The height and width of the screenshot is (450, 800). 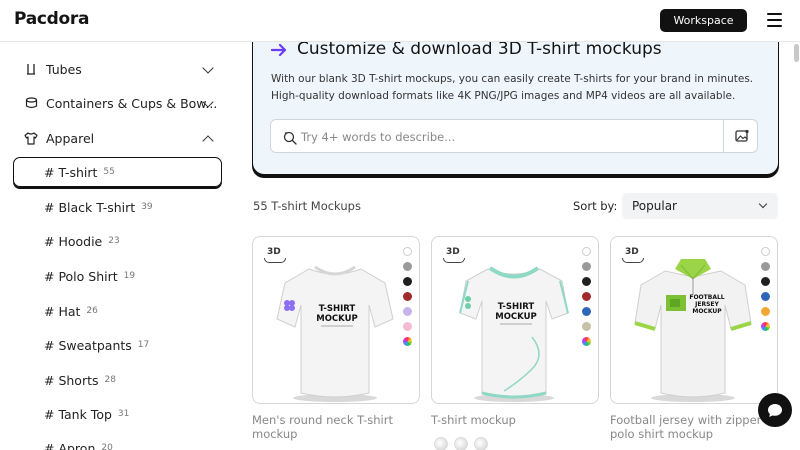 I want to click on jersey-print-line2: JERSEY, so click(x=706, y=304).